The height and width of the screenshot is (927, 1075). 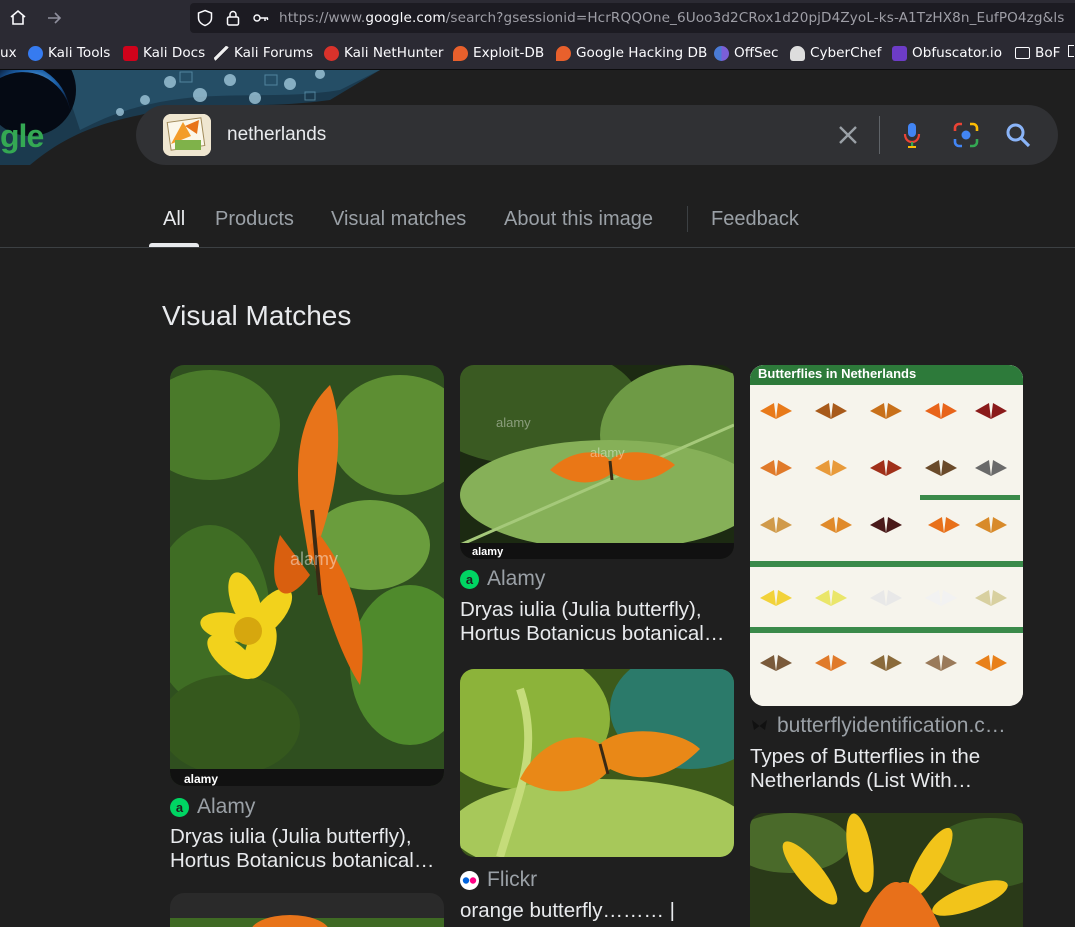 What do you see at coordinates (1037, 53) in the screenshot?
I see `bookmark-item: BoF` at bounding box center [1037, 53].